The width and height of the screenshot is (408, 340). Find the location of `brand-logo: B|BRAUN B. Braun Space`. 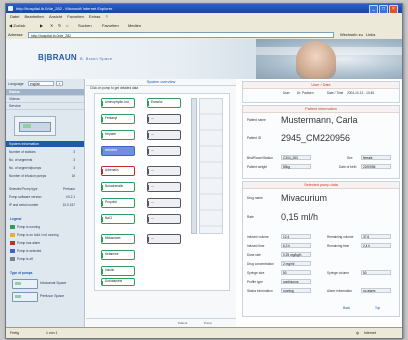

brand-logo: B|BRAUN B. Braun Space is located at coordinates (75, 57).